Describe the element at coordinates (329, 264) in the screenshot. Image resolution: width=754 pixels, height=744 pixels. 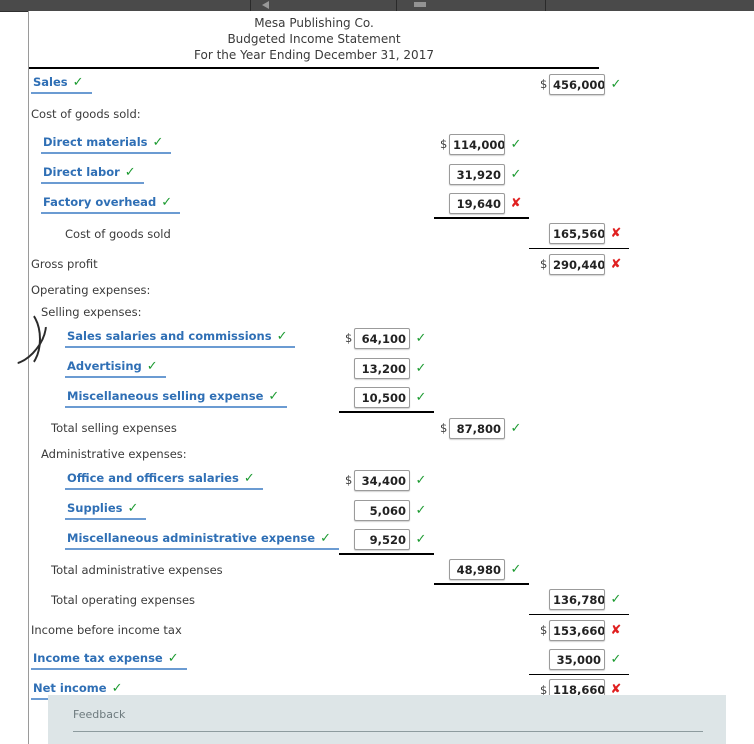
I see `table-row-gross-profit: Gross profit $ 290,440 ✘` at that location.